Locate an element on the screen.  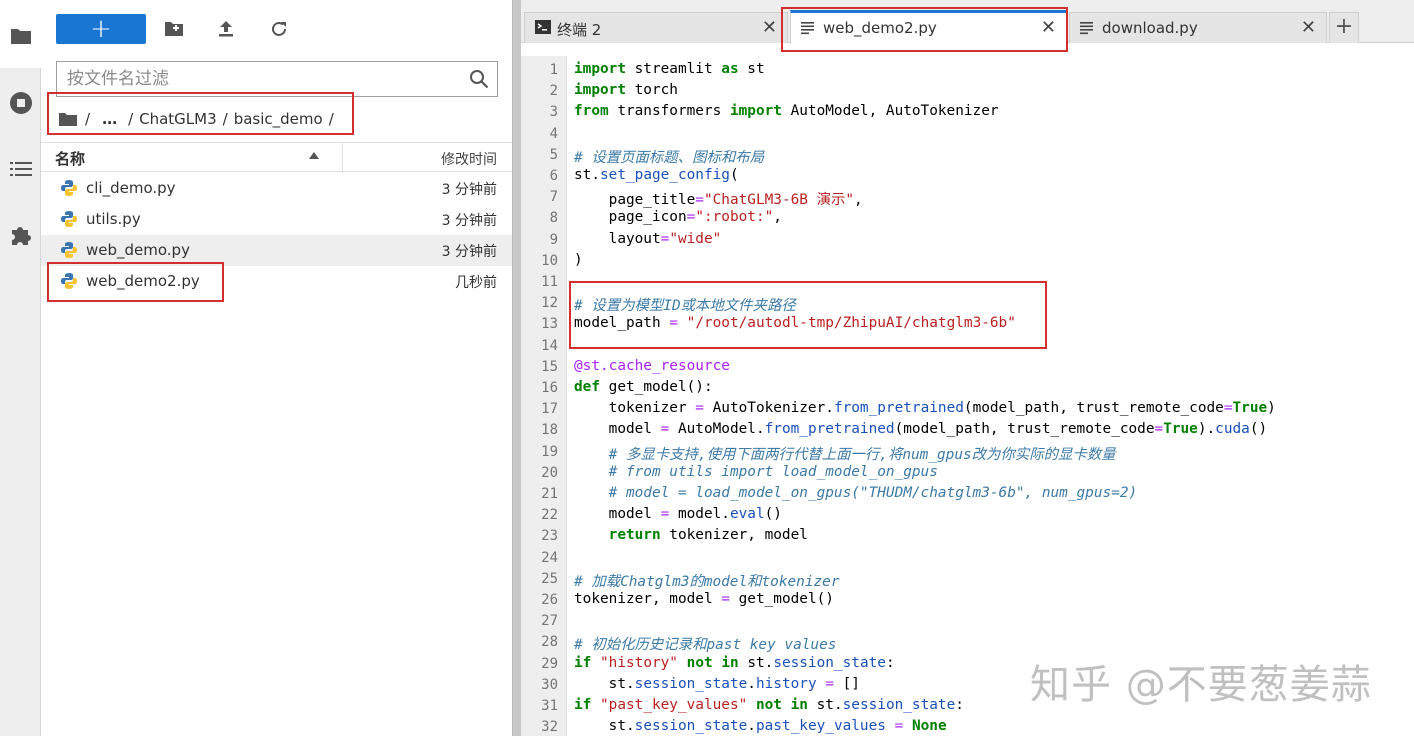
file-row-web-demo2: web_demo2.py 几秒前 is located at coordinates (276, 281).